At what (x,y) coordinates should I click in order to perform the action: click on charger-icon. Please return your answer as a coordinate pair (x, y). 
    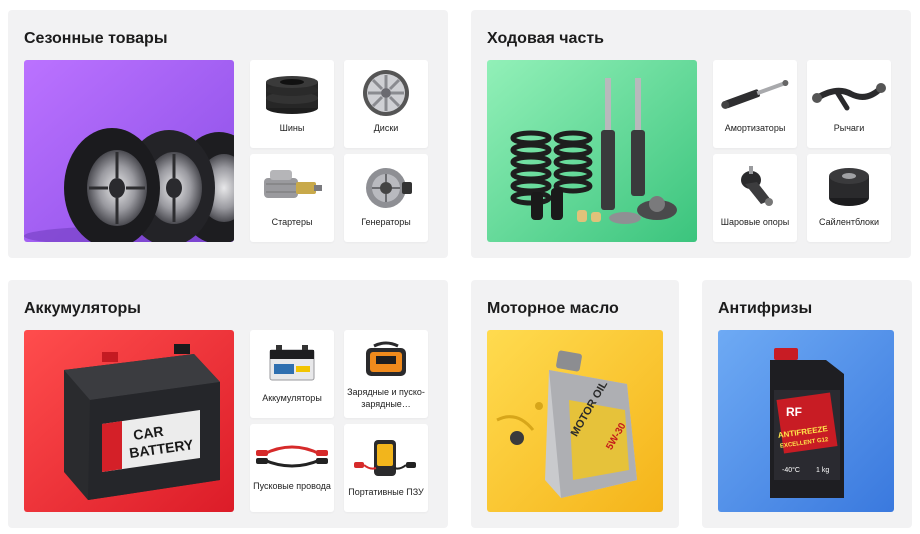
    Looking at the image, I should click on (386, 358).